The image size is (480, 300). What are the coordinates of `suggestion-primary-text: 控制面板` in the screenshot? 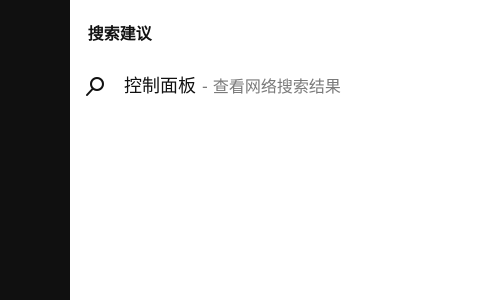 It's located at (160, 86).